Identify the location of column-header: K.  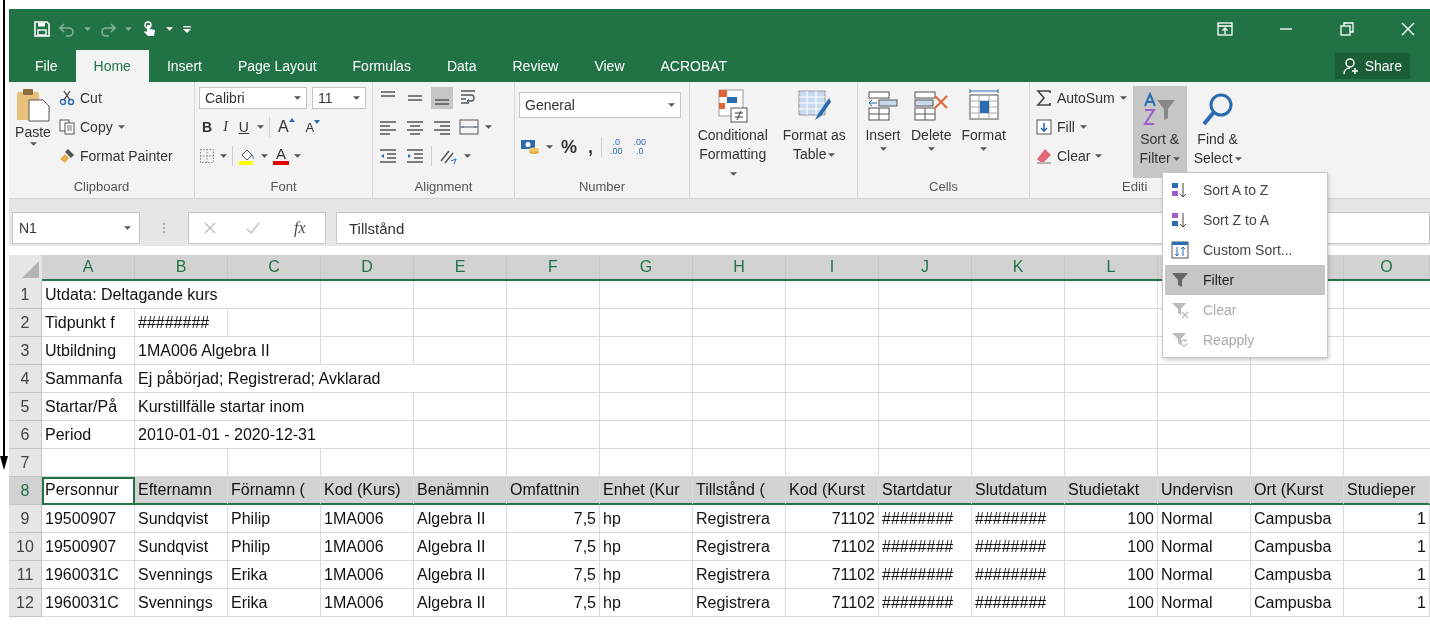
(1018, 267).